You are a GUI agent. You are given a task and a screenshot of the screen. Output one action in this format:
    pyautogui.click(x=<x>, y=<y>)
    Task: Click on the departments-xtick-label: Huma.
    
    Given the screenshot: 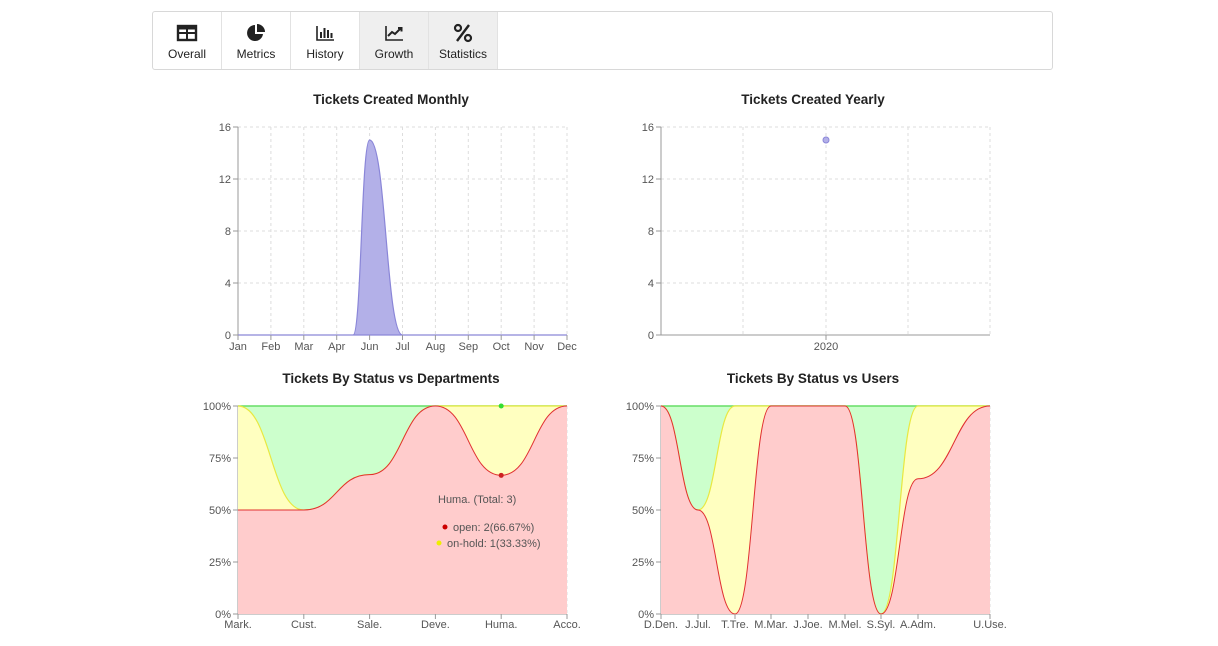 What is the action you would take?
    pyautogui.click(x=501, y=625)
    